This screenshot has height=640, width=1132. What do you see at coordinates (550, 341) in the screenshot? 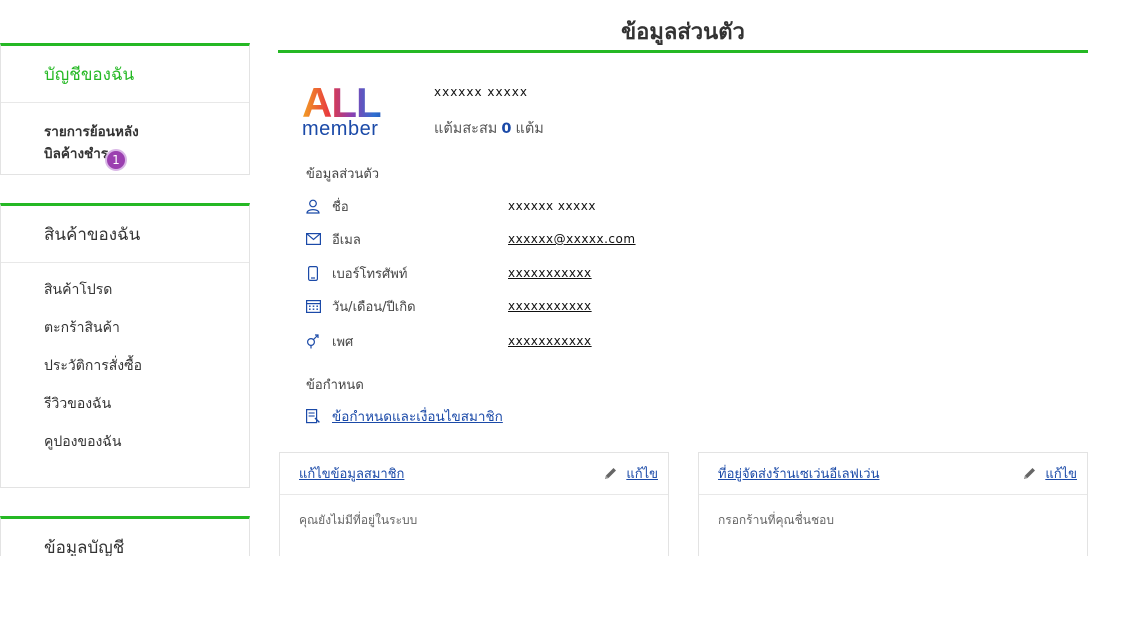
I see `gender-value: xxxxxxxxxxx` at bounding box center [550, 341].